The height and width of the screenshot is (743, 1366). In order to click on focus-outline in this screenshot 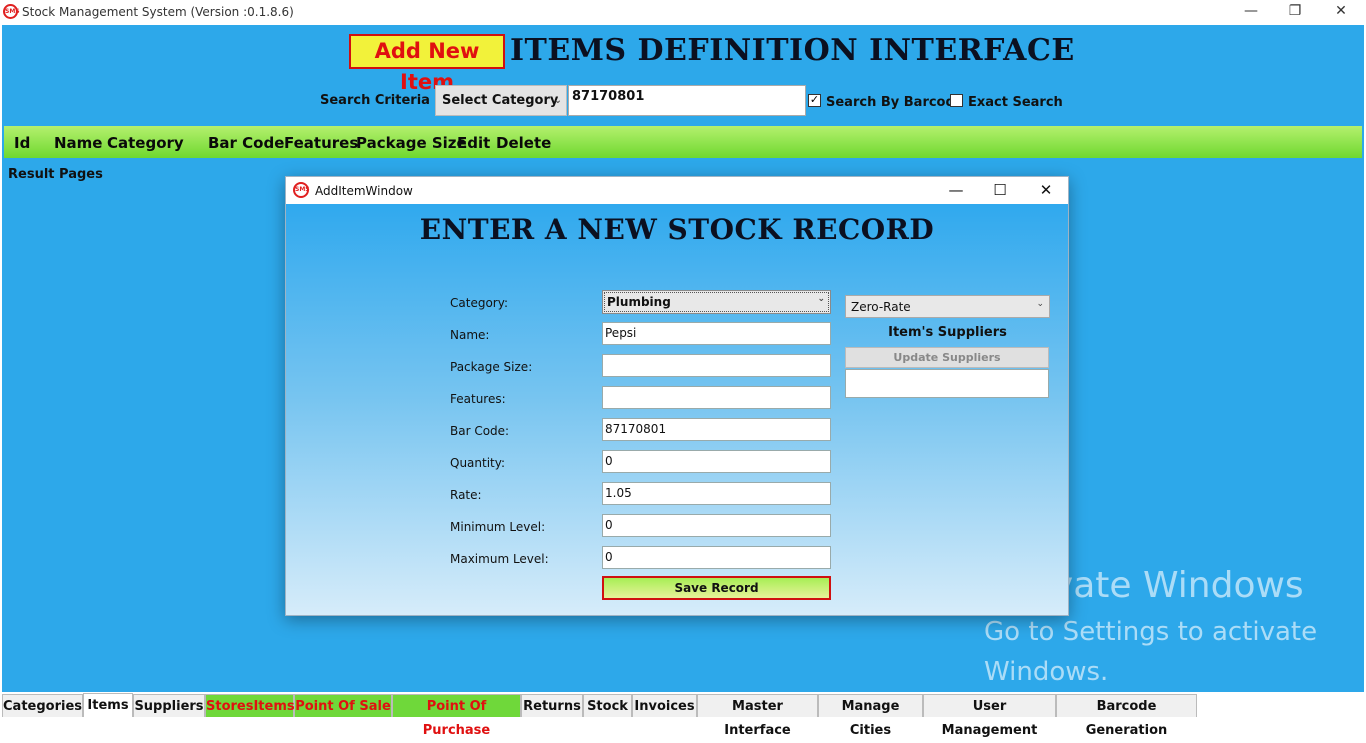, I will do `click(716, 302)`.